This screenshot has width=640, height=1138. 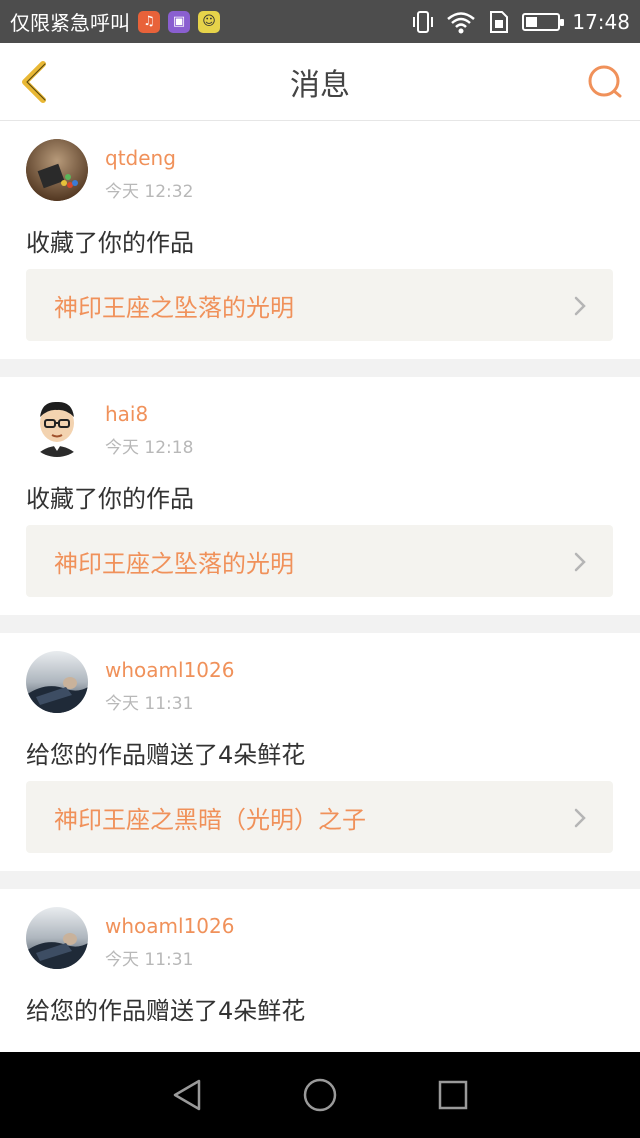 What do you see at coordinates (126, 414) in the screenshot?
I see `username: hai8` at bounding box center [126, 414].